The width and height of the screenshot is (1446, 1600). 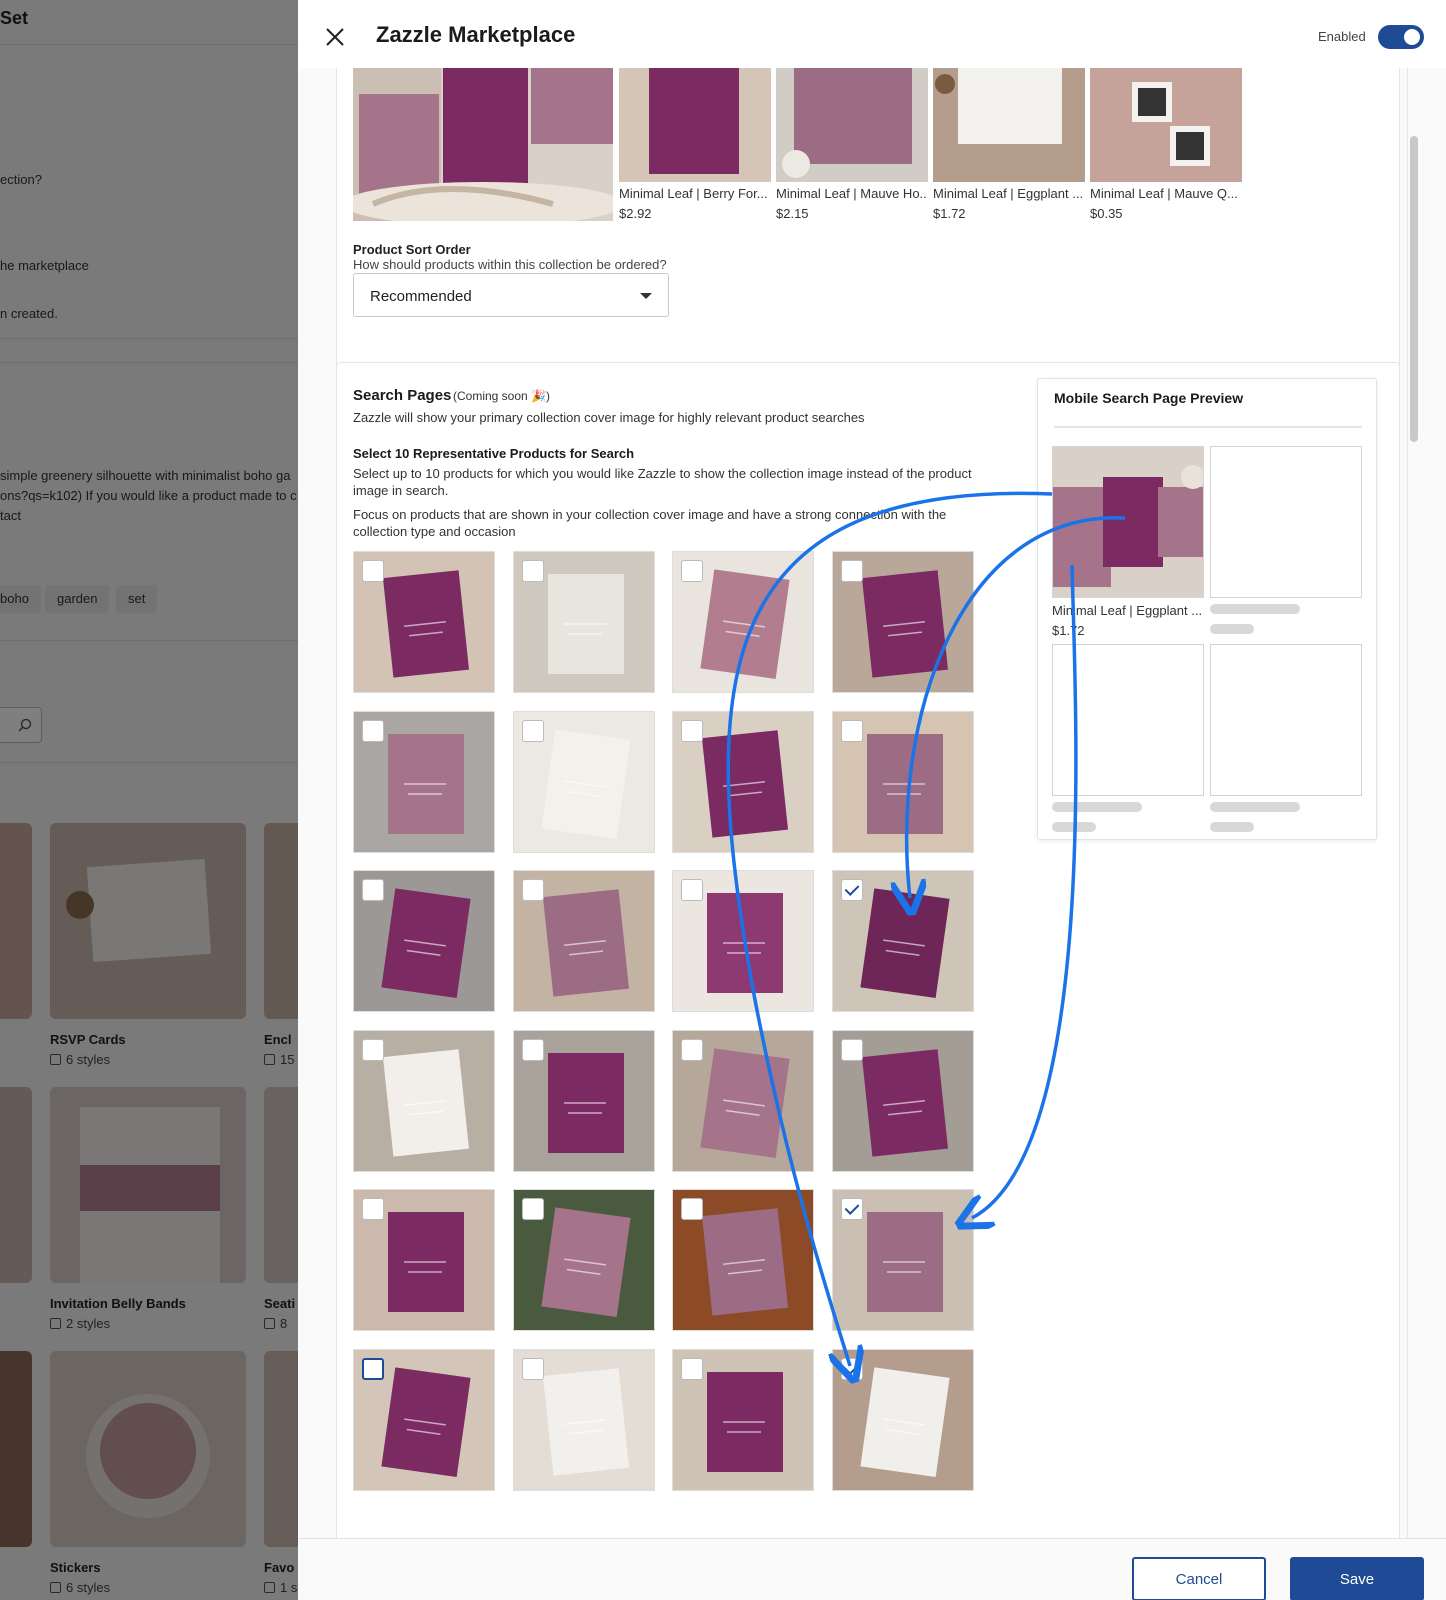 I want to click on close-button, so click(x=335, y=37).